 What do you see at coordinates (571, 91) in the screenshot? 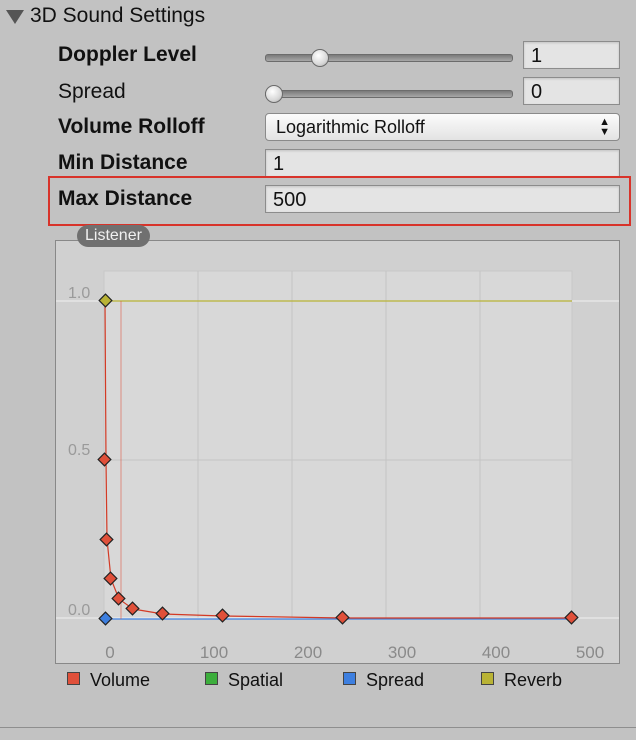
I see `spread-field: 0` at bounding box center [571, 91].